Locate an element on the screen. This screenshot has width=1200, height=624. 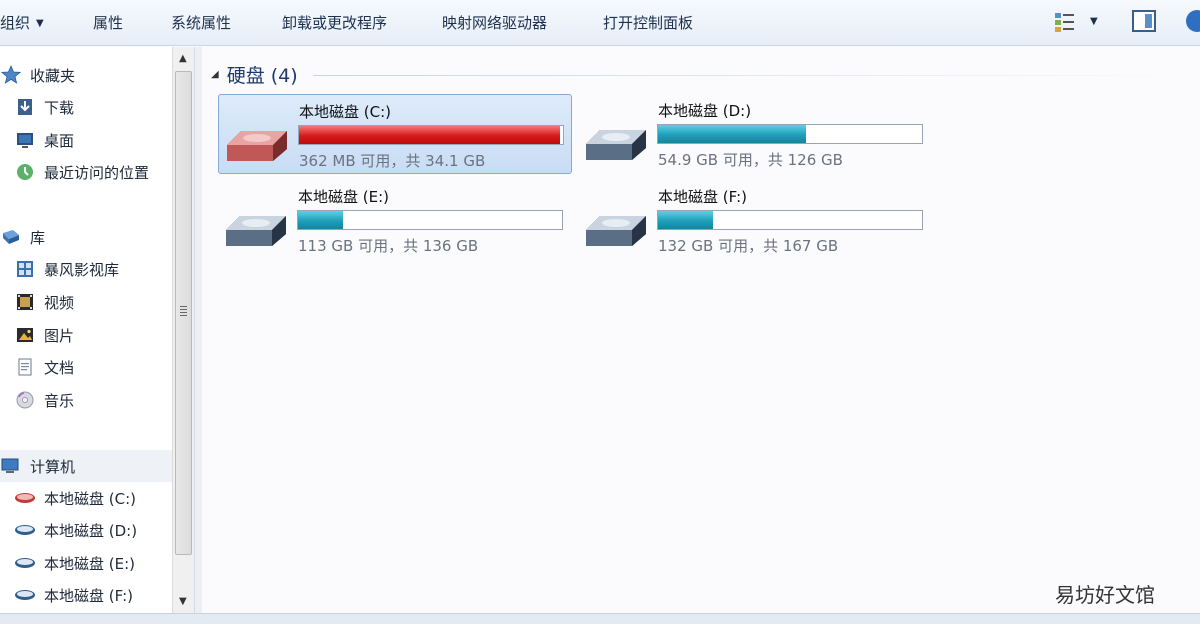
sidebar-item-media-library: 暴风影视库 is located at coordinates (66, 269).